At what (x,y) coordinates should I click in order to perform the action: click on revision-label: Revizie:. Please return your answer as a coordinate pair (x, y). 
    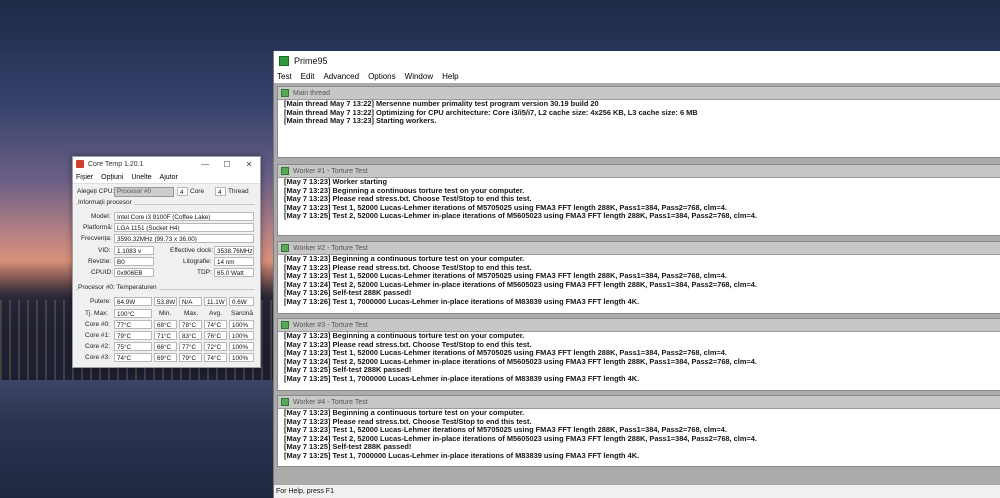
    Looking at the image, I should click on (100, 261).